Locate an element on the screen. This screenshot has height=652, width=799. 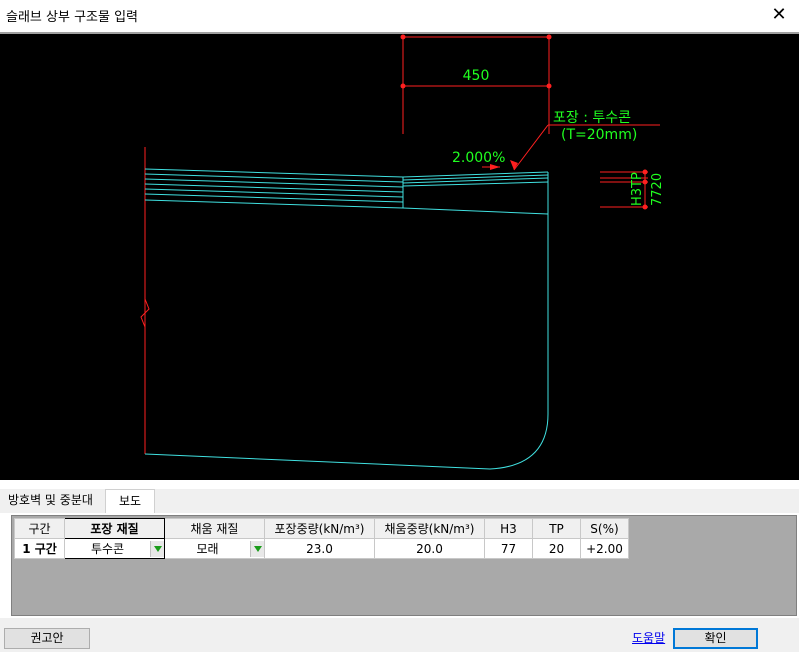
cell-h3: 77 is located at coordinates (508, 548).